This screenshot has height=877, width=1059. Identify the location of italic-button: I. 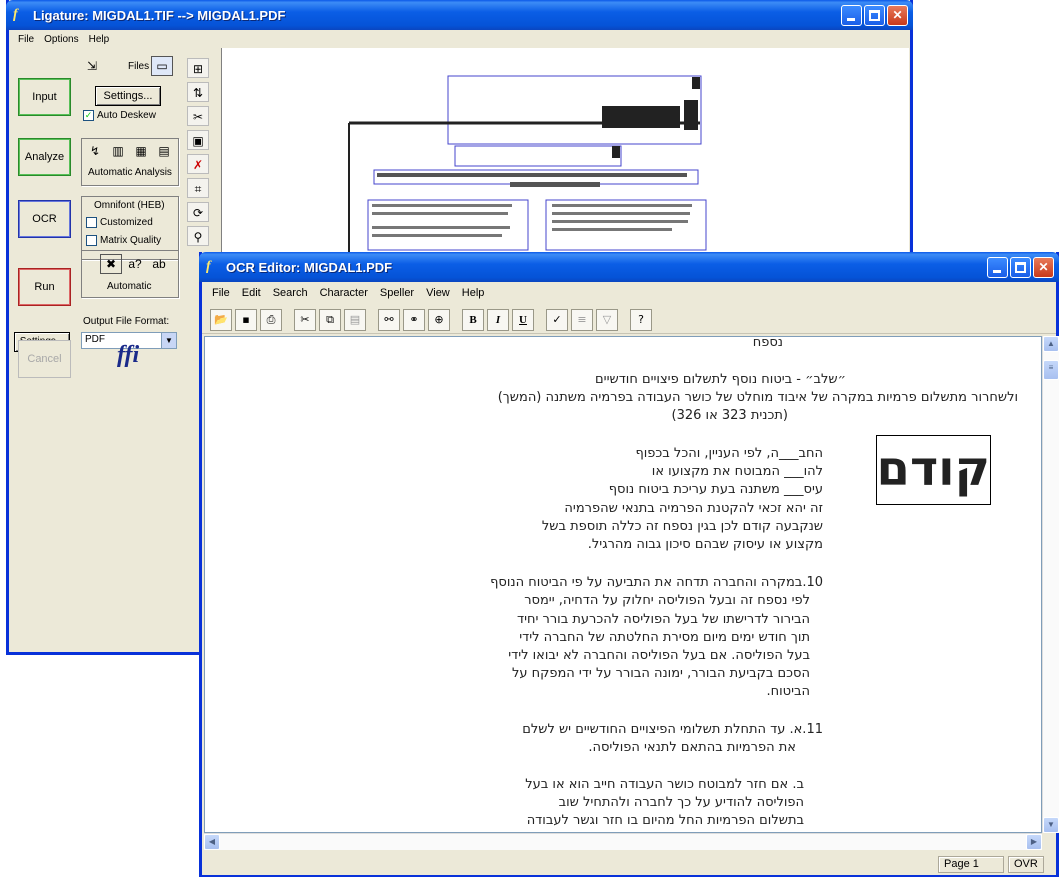
(498, 319).